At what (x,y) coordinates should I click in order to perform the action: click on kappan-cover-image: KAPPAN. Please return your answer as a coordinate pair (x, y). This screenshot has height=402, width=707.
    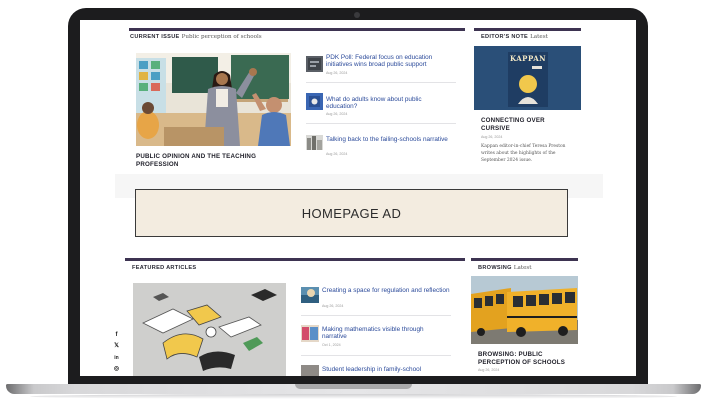
    Looking at the image, I should click on (527, 78).